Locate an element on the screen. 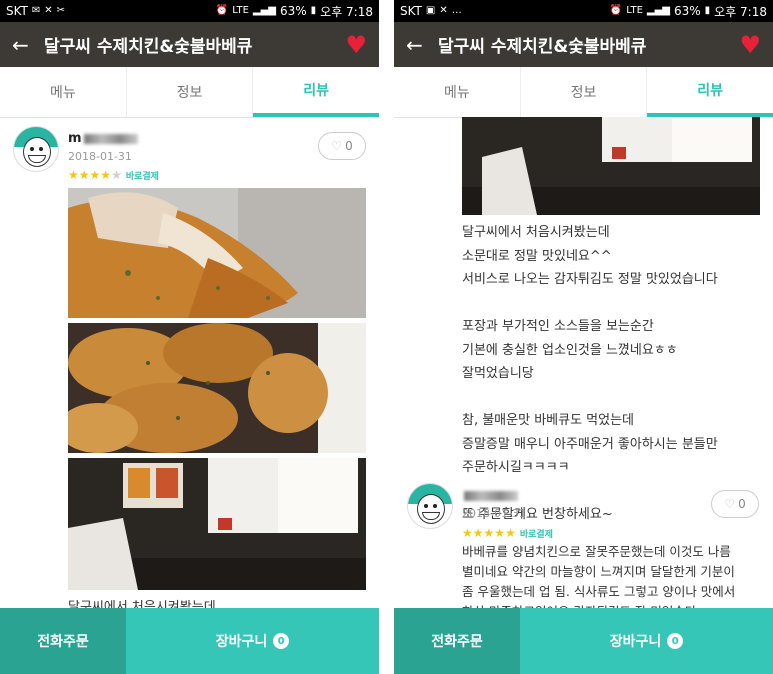  gallery-icon: ▣ is located at coordinates (430, 10).